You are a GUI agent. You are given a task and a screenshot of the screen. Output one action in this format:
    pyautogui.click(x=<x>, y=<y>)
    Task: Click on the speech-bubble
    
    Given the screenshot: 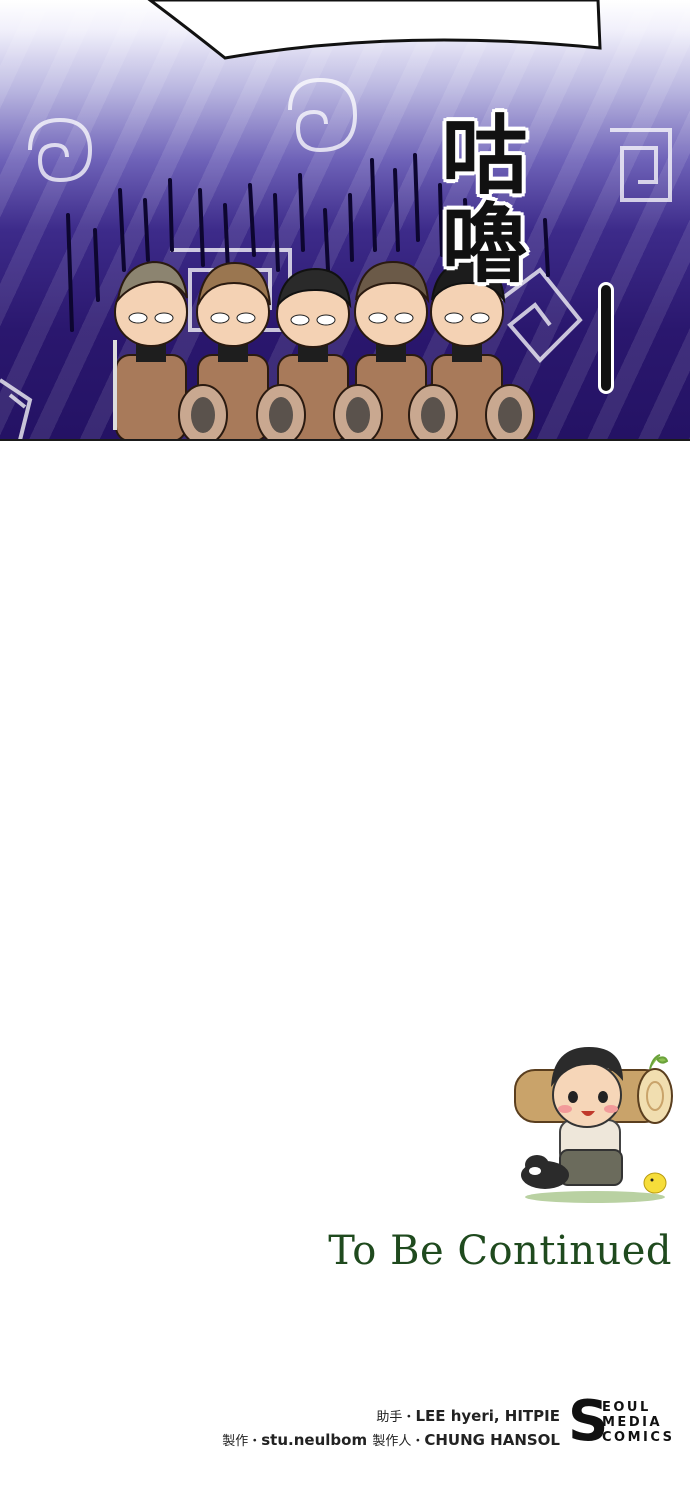 What is the action you would take?
    pyautogui.click(x=374, y=30)
    